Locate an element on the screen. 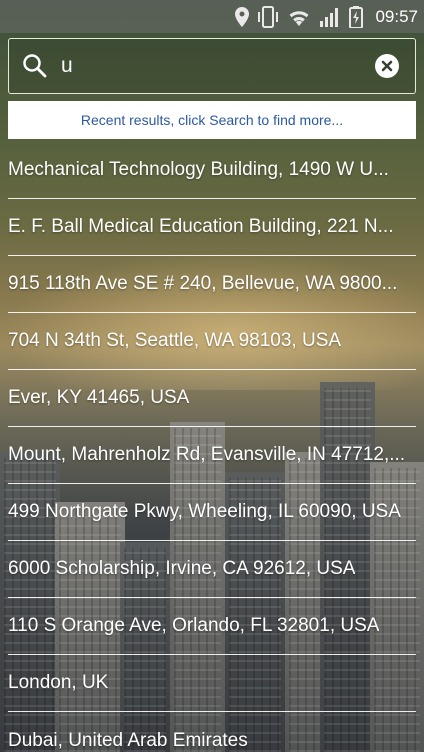 The height and width of the screenshot is (752, 424). close-icon is located at coordinates (387, 66).